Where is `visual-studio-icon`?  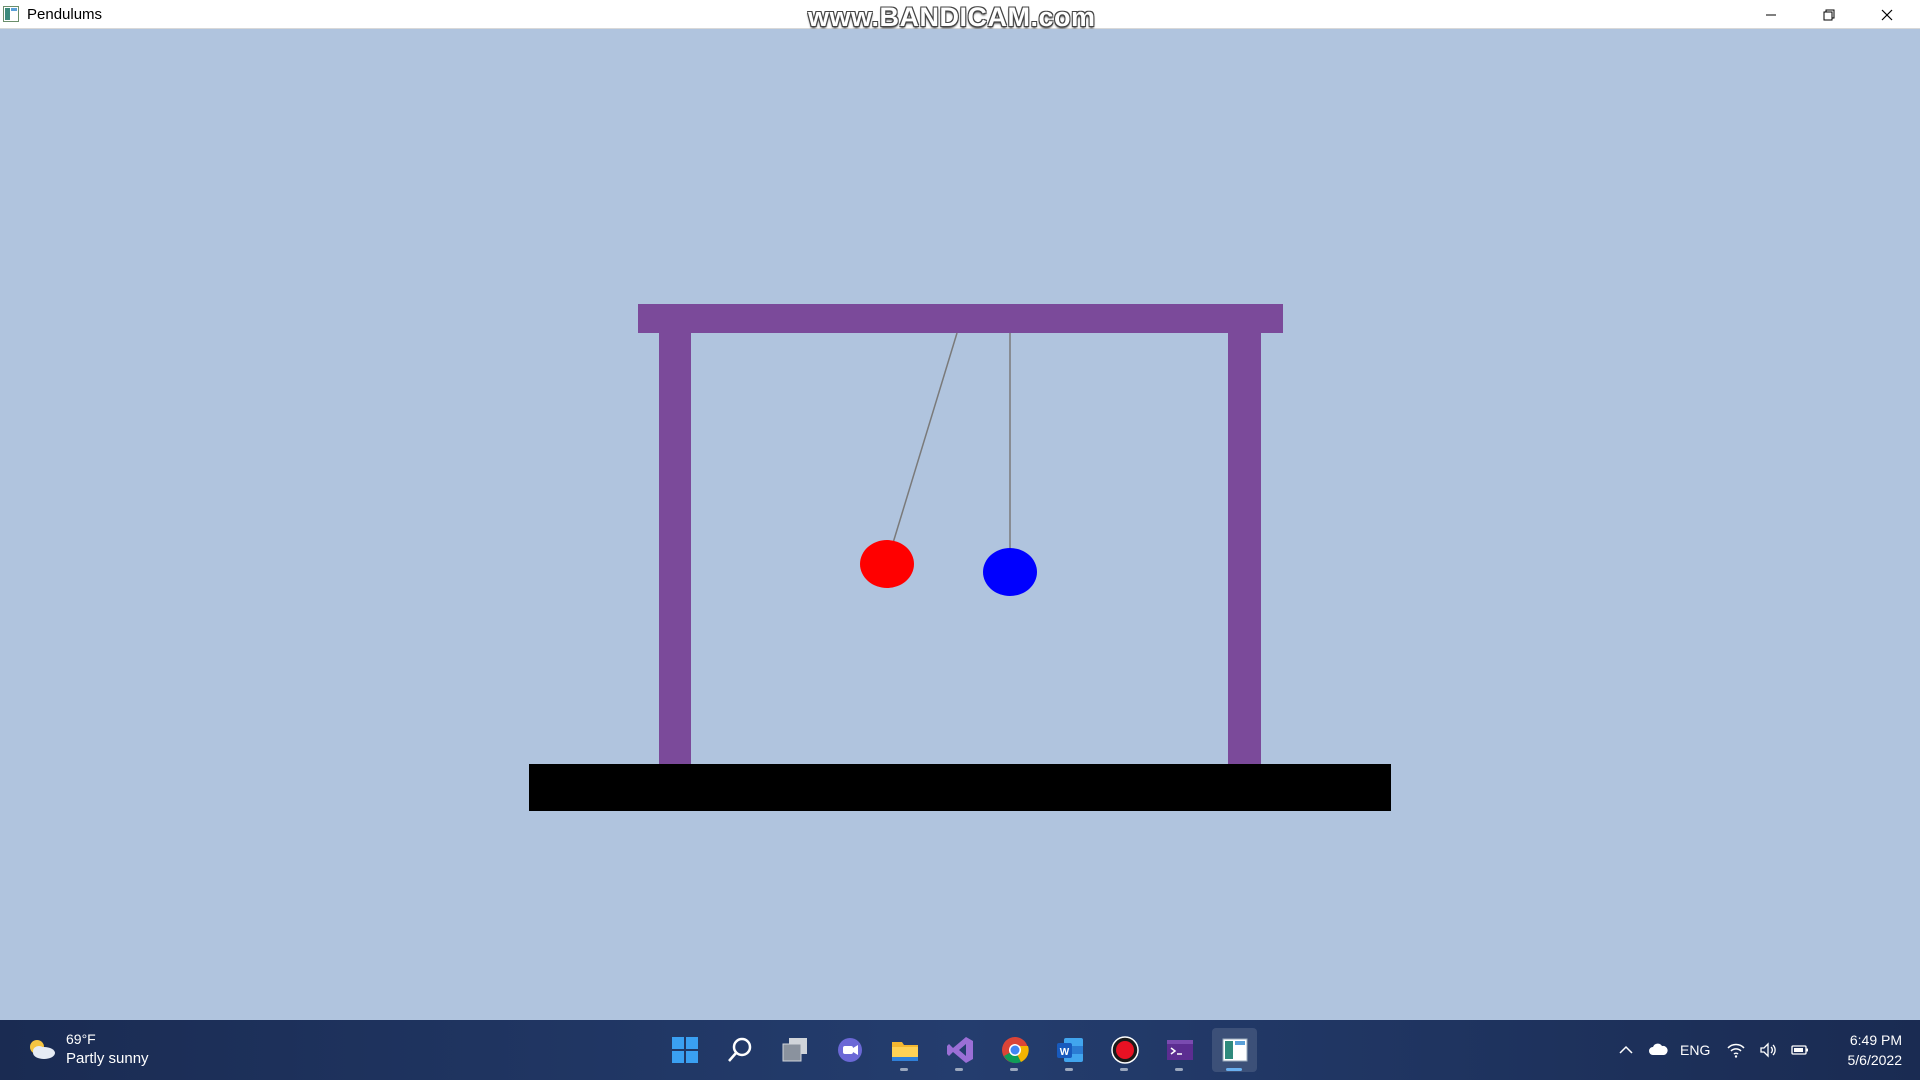
visual-studio-icon is located at coordinates (959, 1050).